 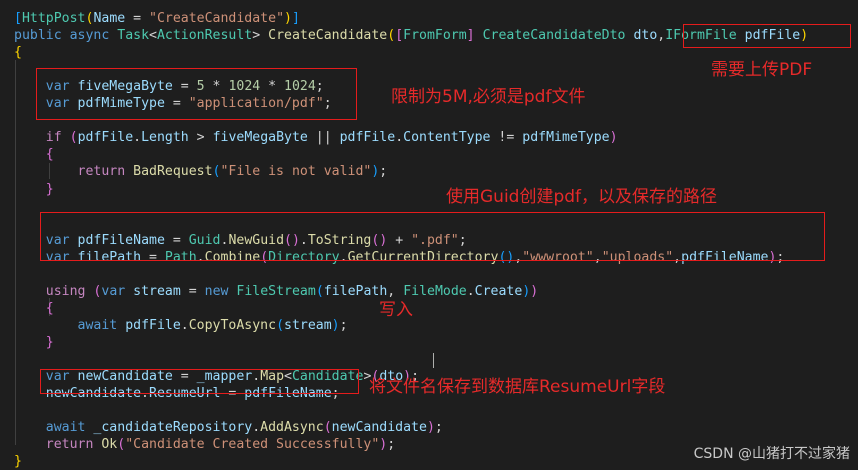 I want to click on code-token: AddAsync, so click(x=292, y=428).